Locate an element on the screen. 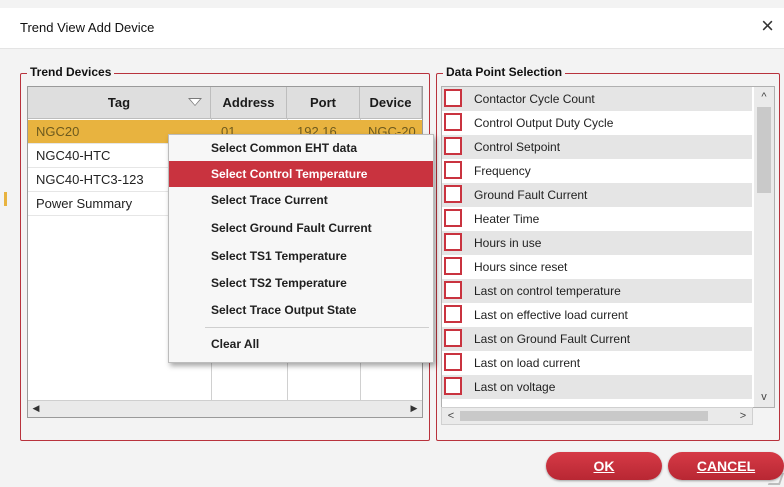 Image resolution: width=784 pixels, height=487 pixels. list-item: Contactor Cycle Count is located at coordinates (597, 99).